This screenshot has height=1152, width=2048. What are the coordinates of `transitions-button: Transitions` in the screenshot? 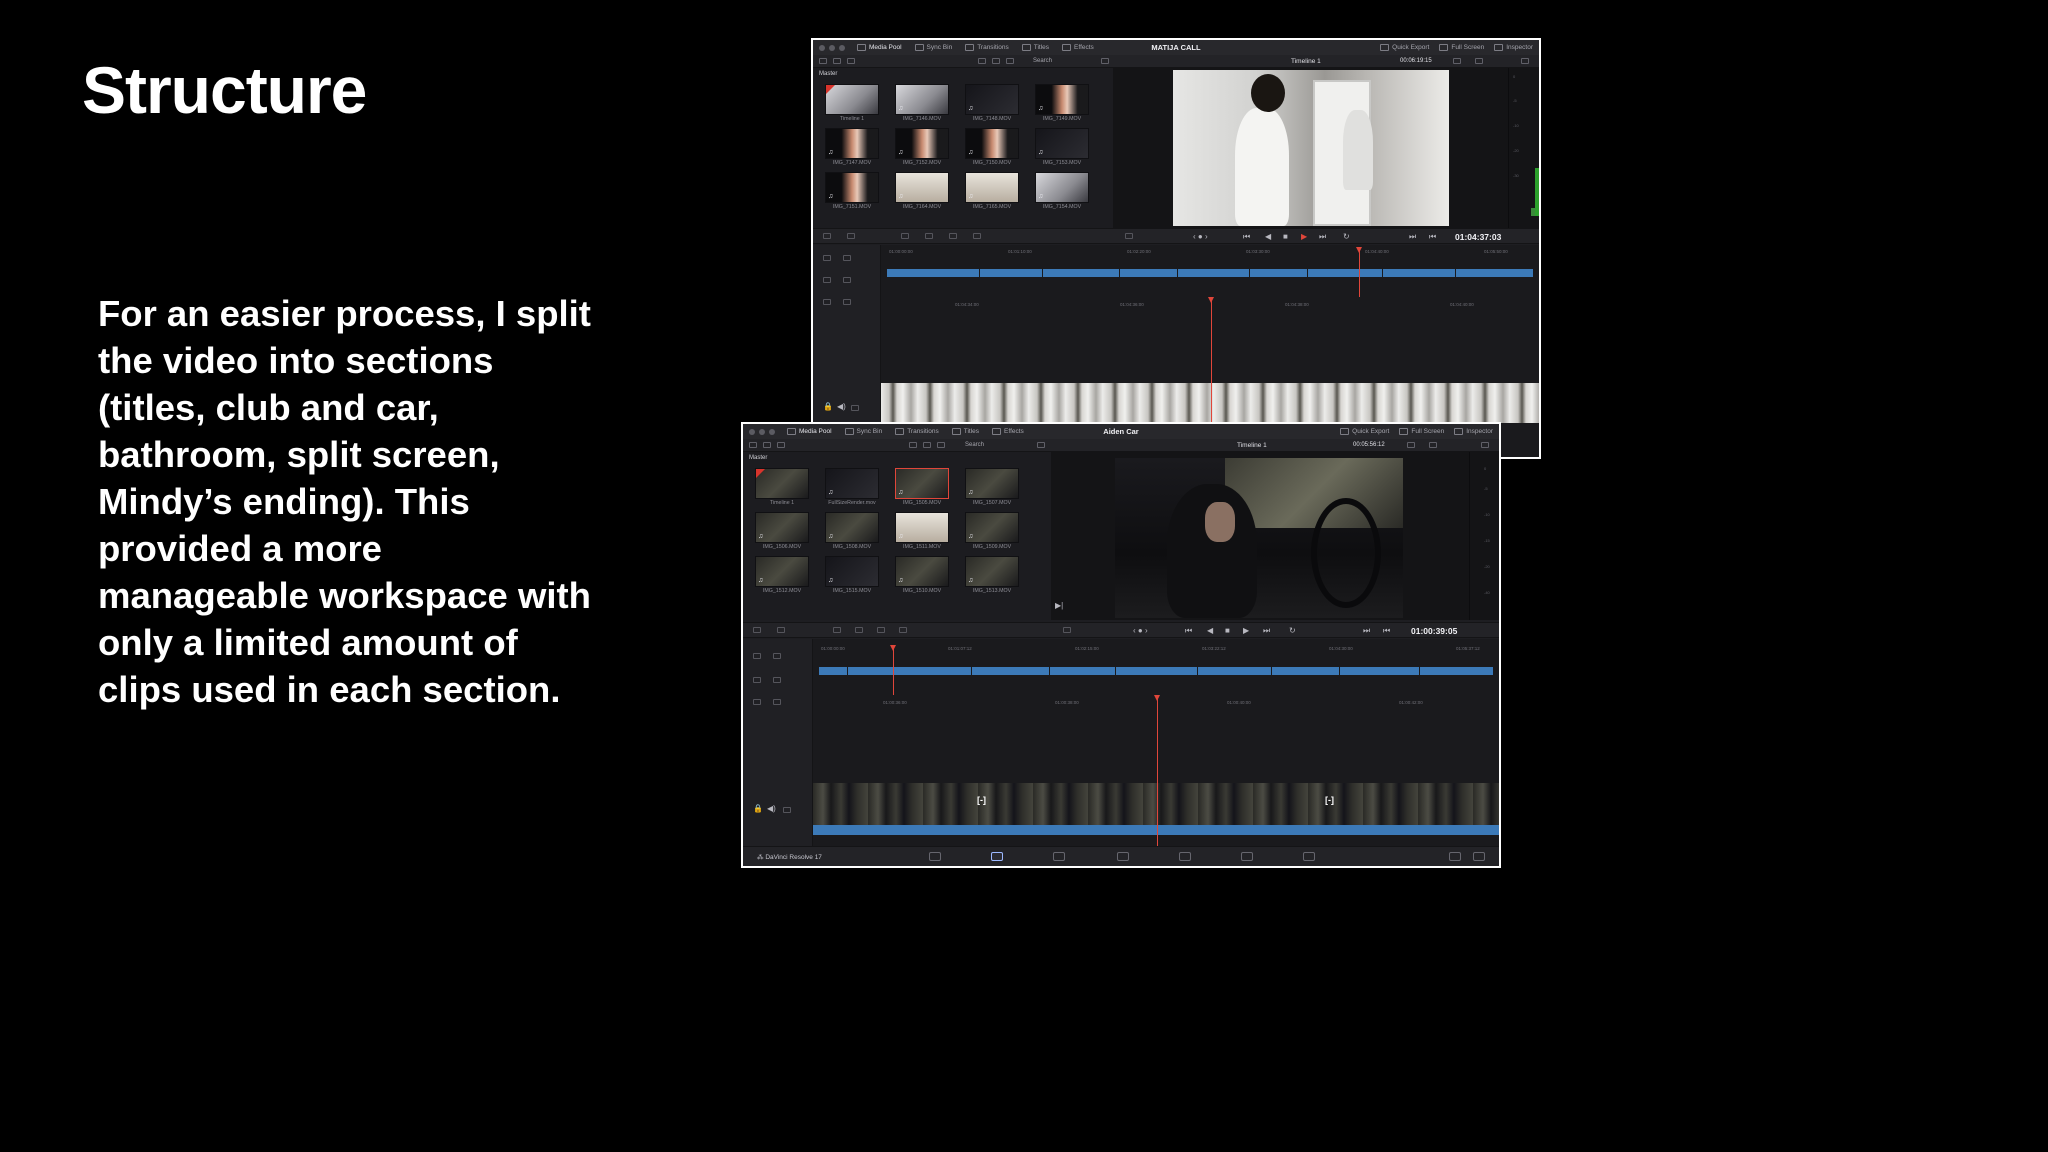 It's located at (987, 47).